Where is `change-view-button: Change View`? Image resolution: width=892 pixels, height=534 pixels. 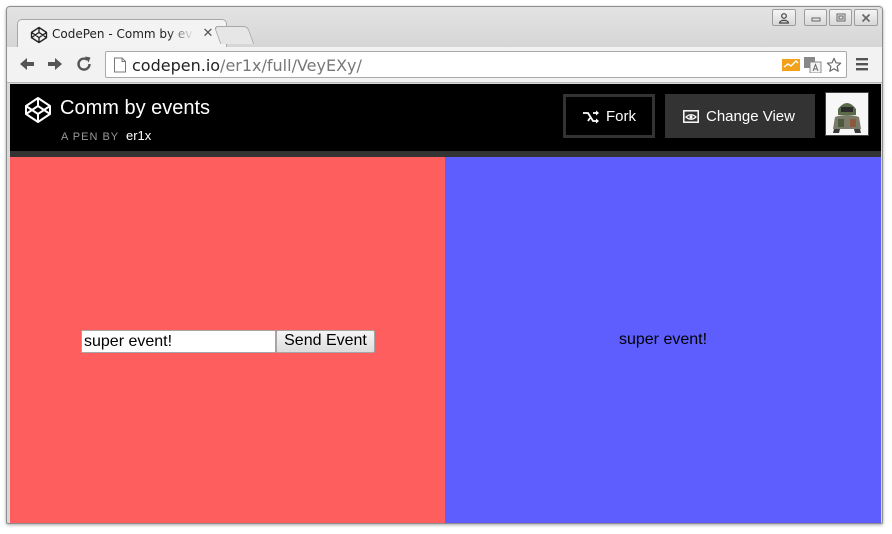 change-view-button: Change View is located at coordinates (740, 116).